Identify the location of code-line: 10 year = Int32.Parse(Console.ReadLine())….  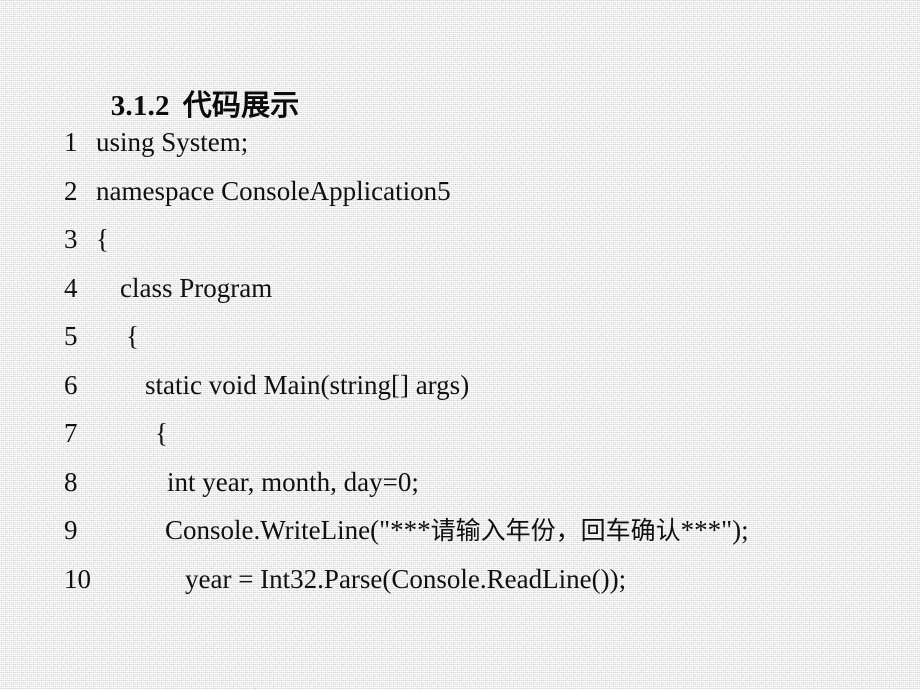
(460, 579).